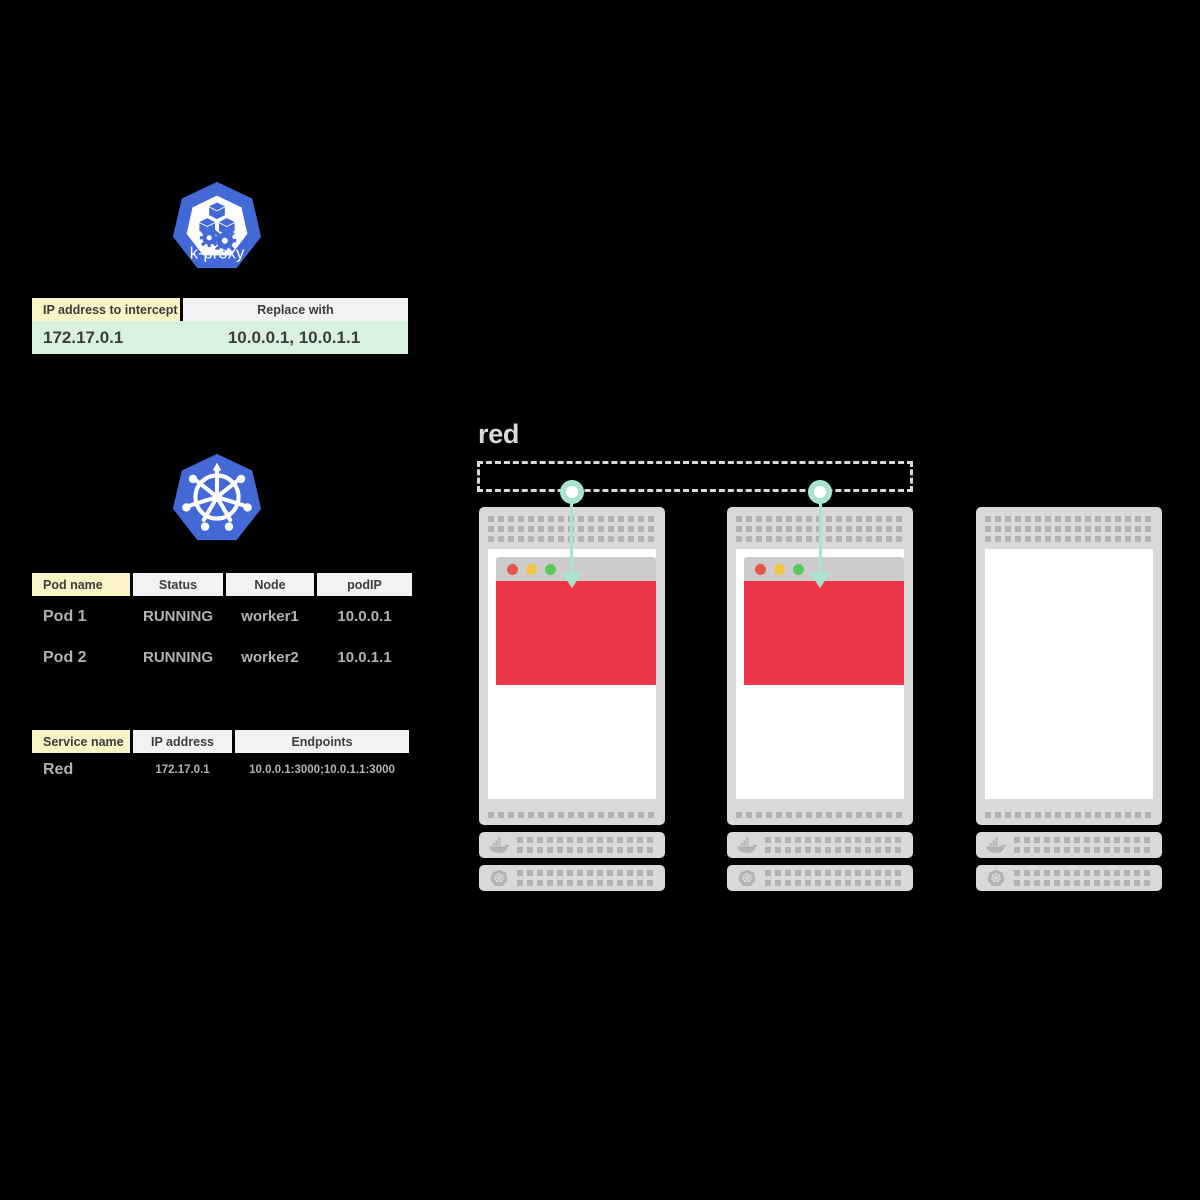 The width and height of the screenshot is (1200, 1200). I want to click on intercept-cell-ip: 172.17.0.1, so click(83, 337).